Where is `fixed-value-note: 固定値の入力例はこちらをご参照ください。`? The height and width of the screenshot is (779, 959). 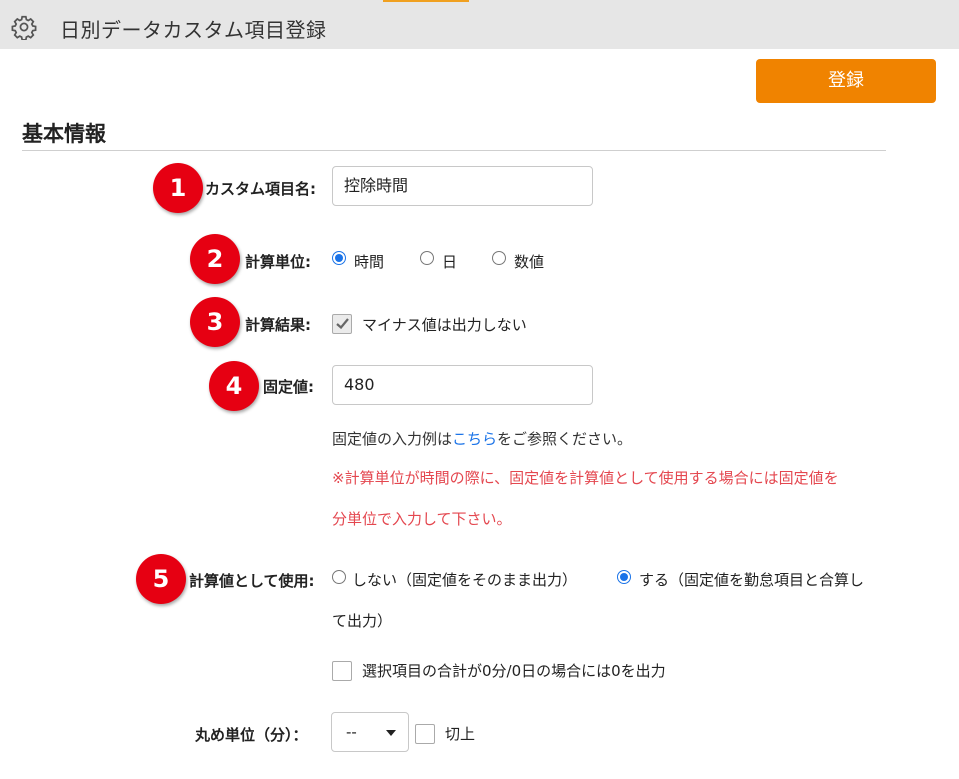
fixed-value-note: 固定値の入力例はこちらをご参照ください。 is located at coordinates (482, 438).